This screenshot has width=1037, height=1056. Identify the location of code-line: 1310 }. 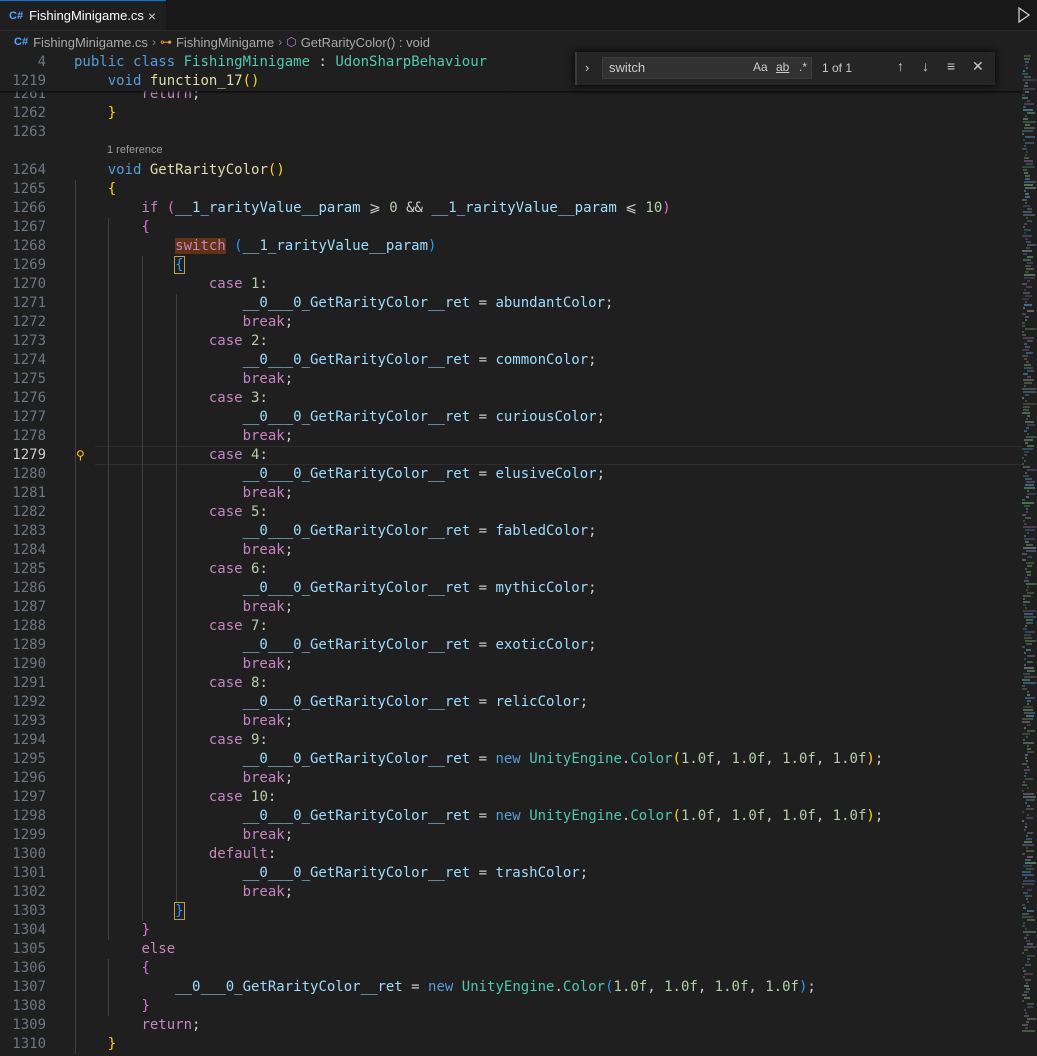
(511, 1044).